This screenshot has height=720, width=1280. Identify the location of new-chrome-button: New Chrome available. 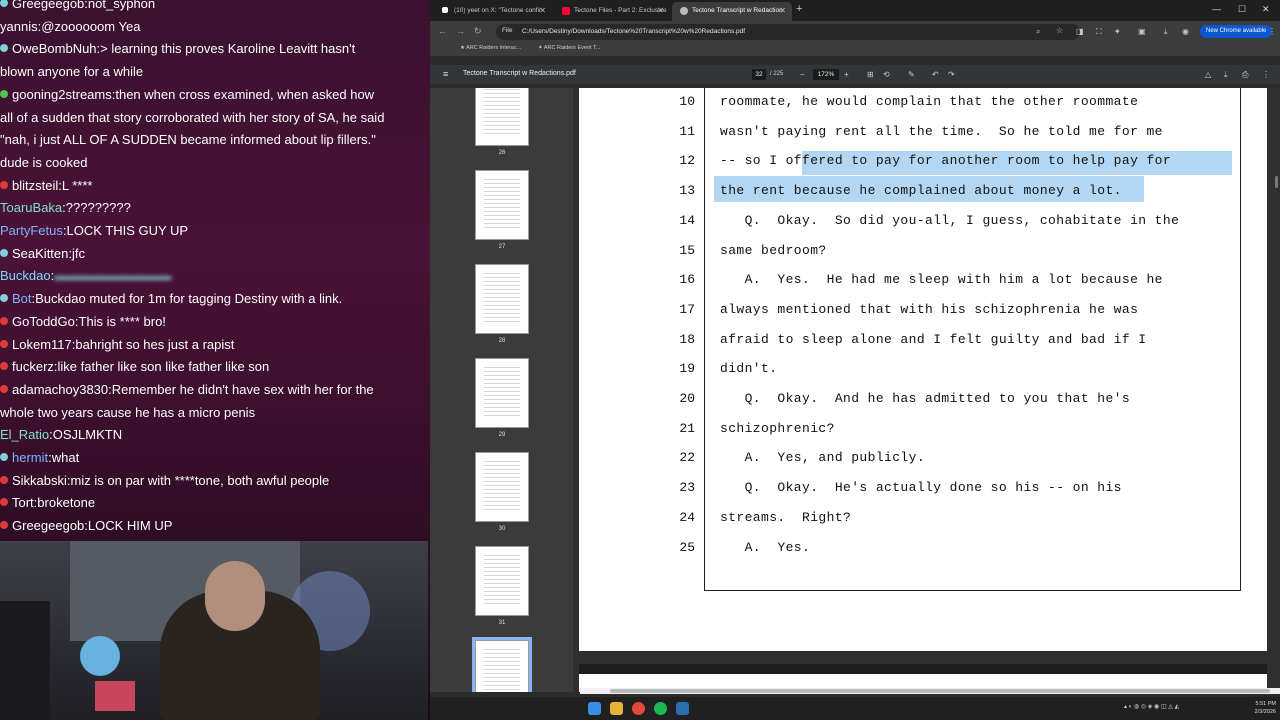
(1236, 31).